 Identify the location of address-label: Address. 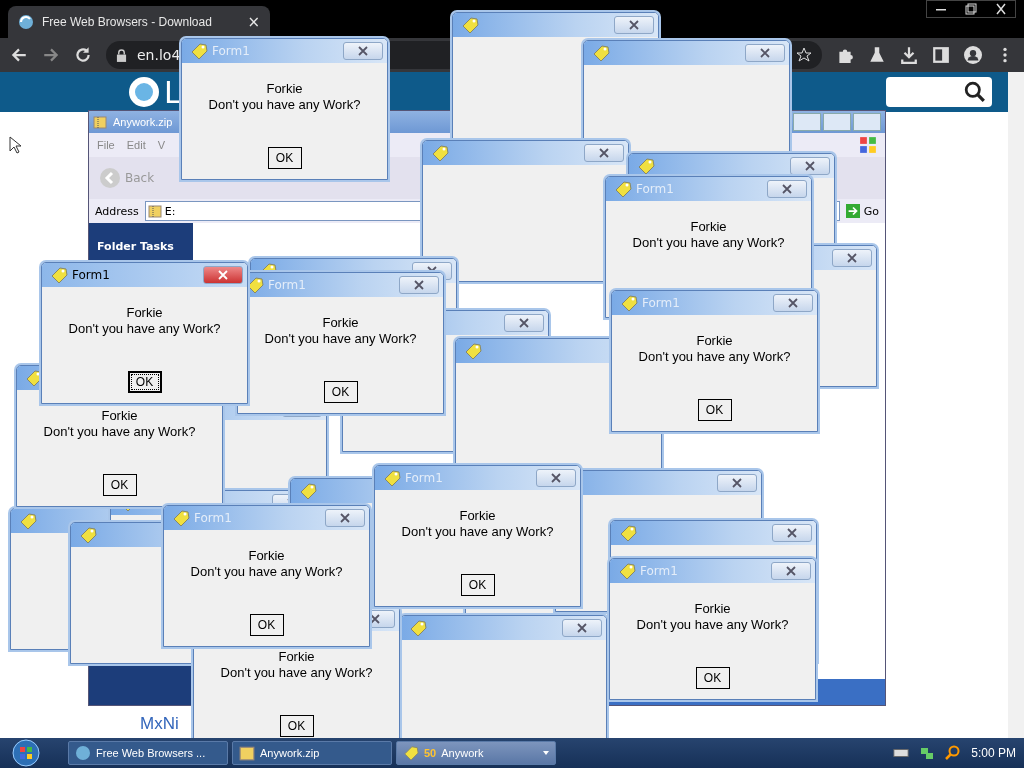
(117, 211).